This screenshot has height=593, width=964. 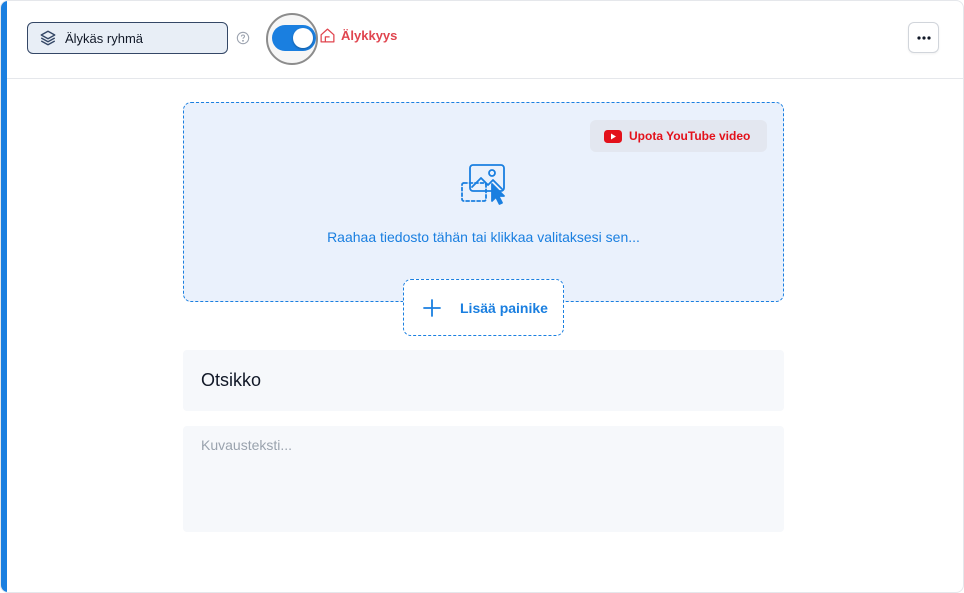 I want to click on ai-label-group: Älykkyys, so click(x=358, y=35).